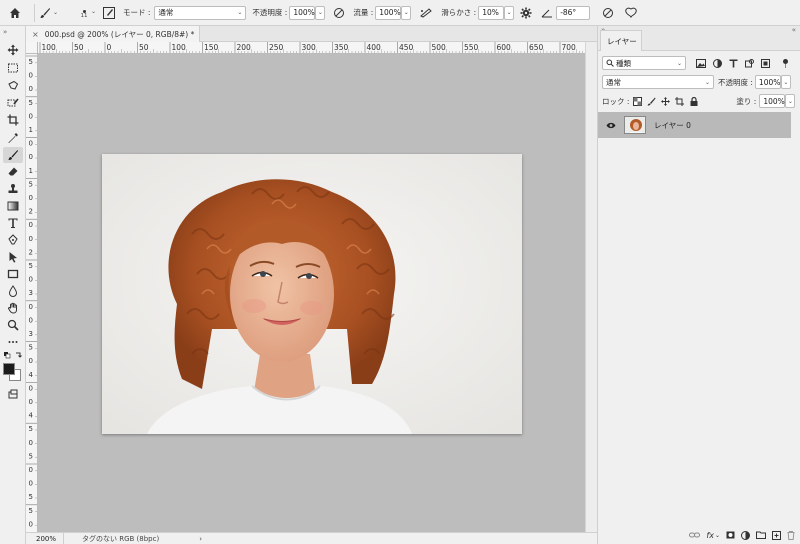 The image size is (800, 544). Describe the element at coordinates (5, 32) in the screenshot. I see `collapse-toolbar-icon: »` at that location.